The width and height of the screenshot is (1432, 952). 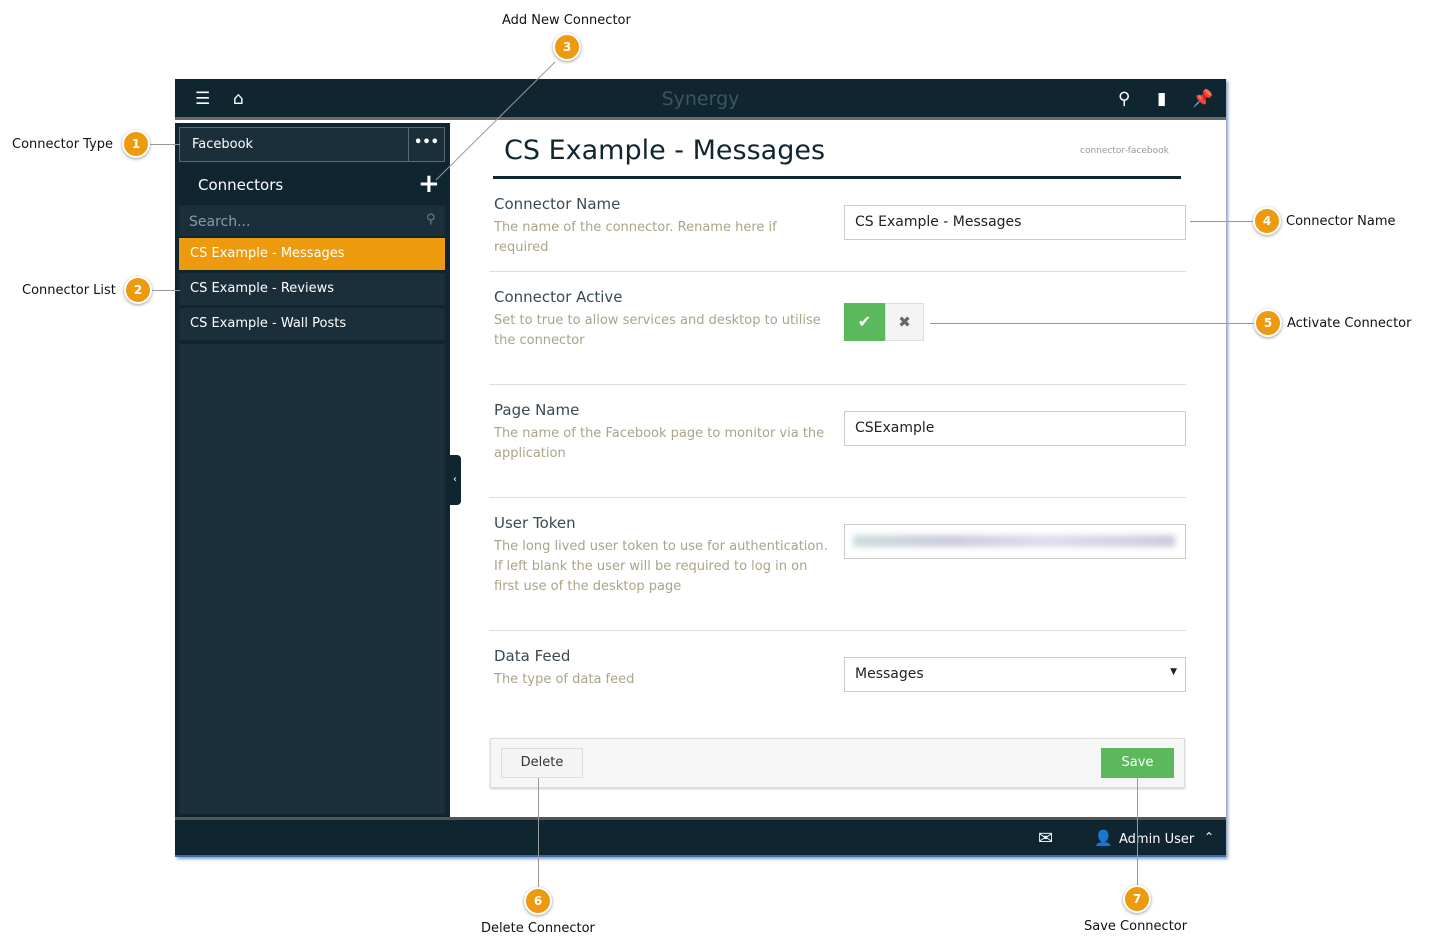 What do you see at coordinates (495, 121) in the screenshot?
I see `callout-lines` at bounding box center [495, 121].